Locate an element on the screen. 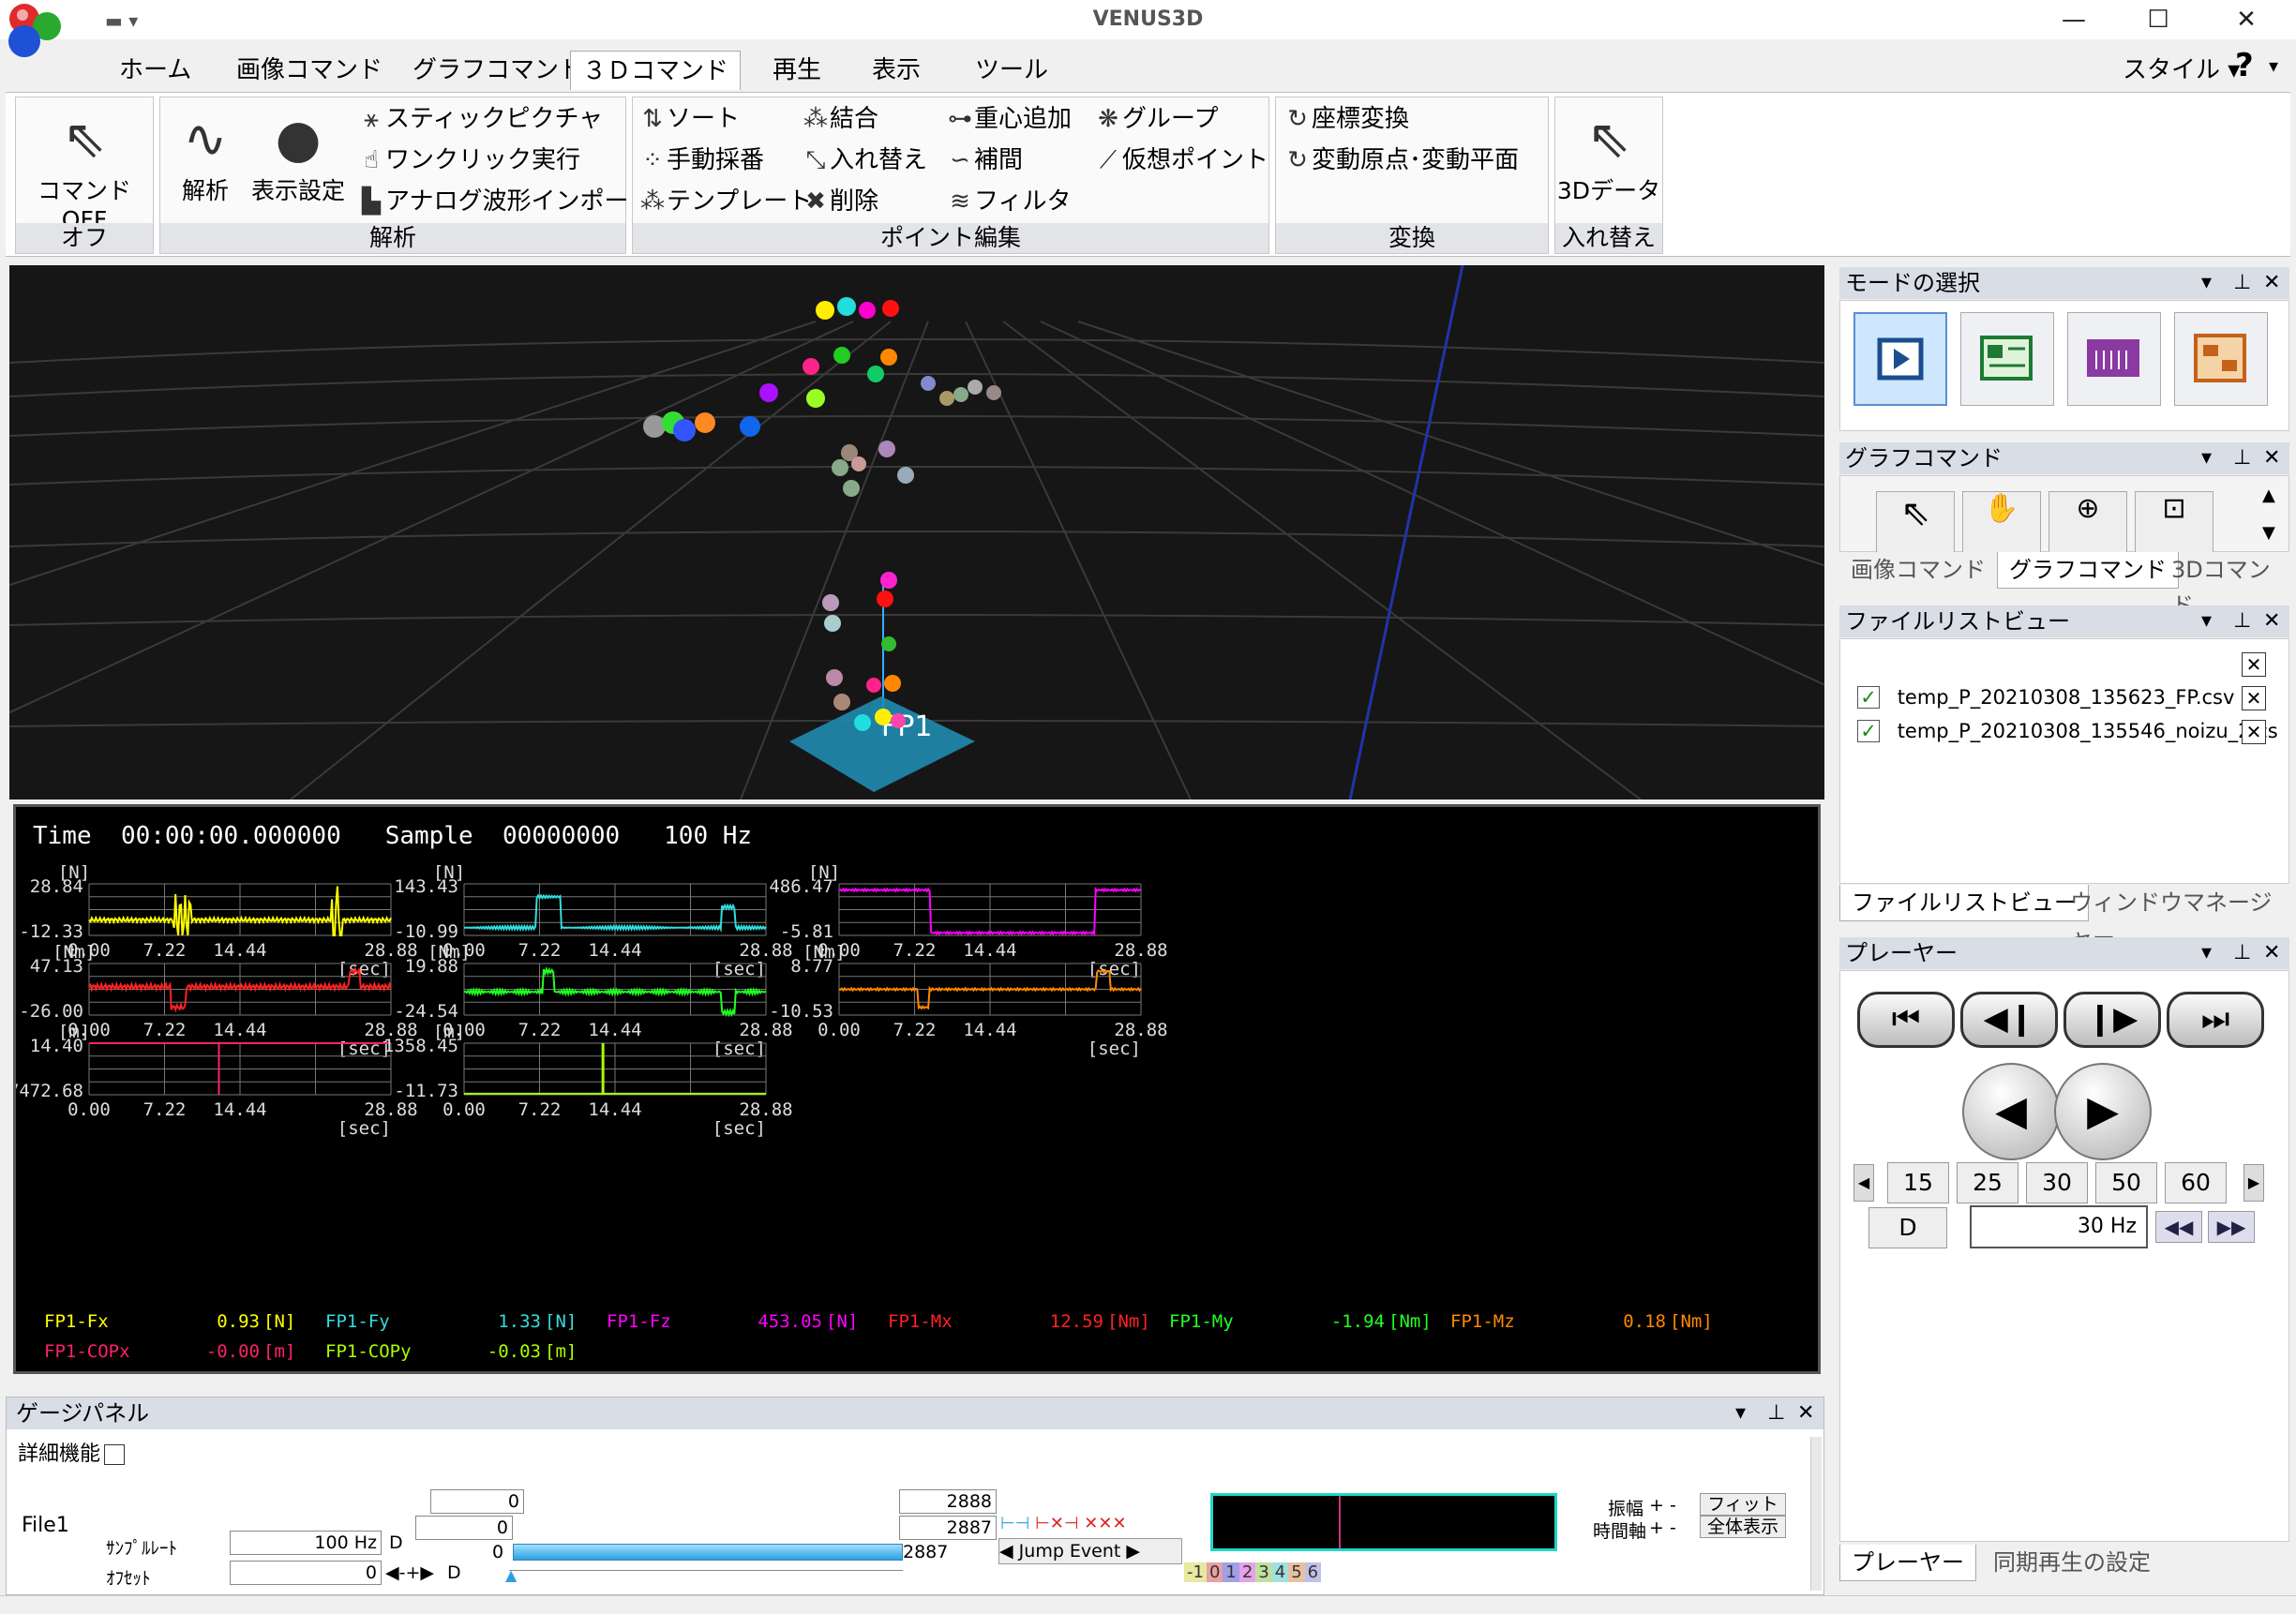  scroll-down-icon: ▼ is located at coordinates (2269, 533).